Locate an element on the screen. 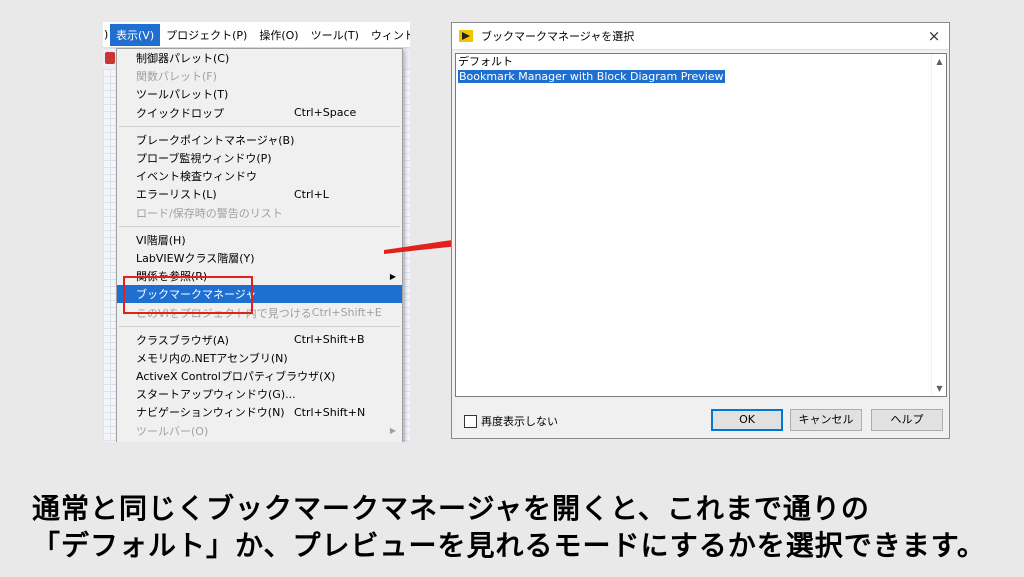  menu-project: プロジェクト(P) is located at coordinates (206, 35).